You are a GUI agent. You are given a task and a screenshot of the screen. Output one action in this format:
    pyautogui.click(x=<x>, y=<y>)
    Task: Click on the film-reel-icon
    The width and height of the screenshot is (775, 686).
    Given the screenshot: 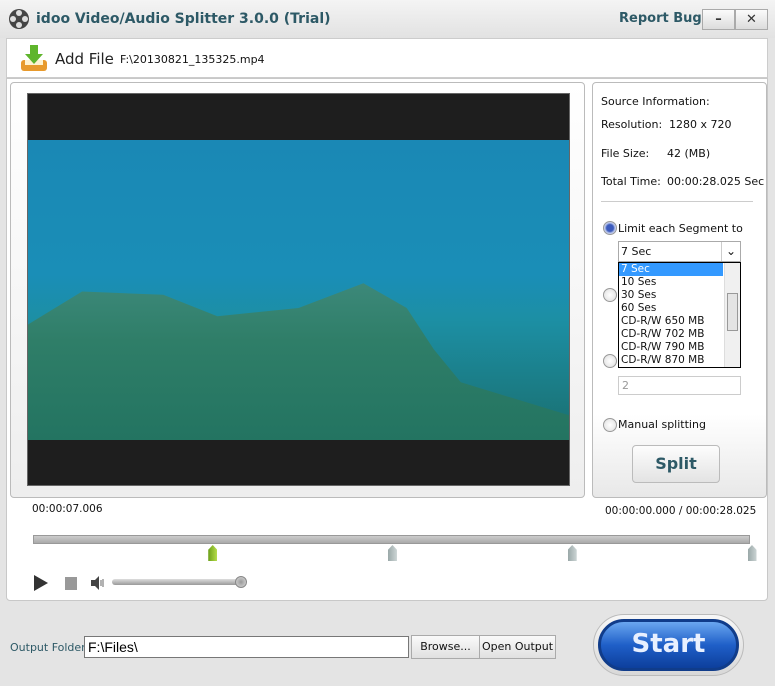 What is the action you would take?
    pyautogui.click(x=19, y=19)
    